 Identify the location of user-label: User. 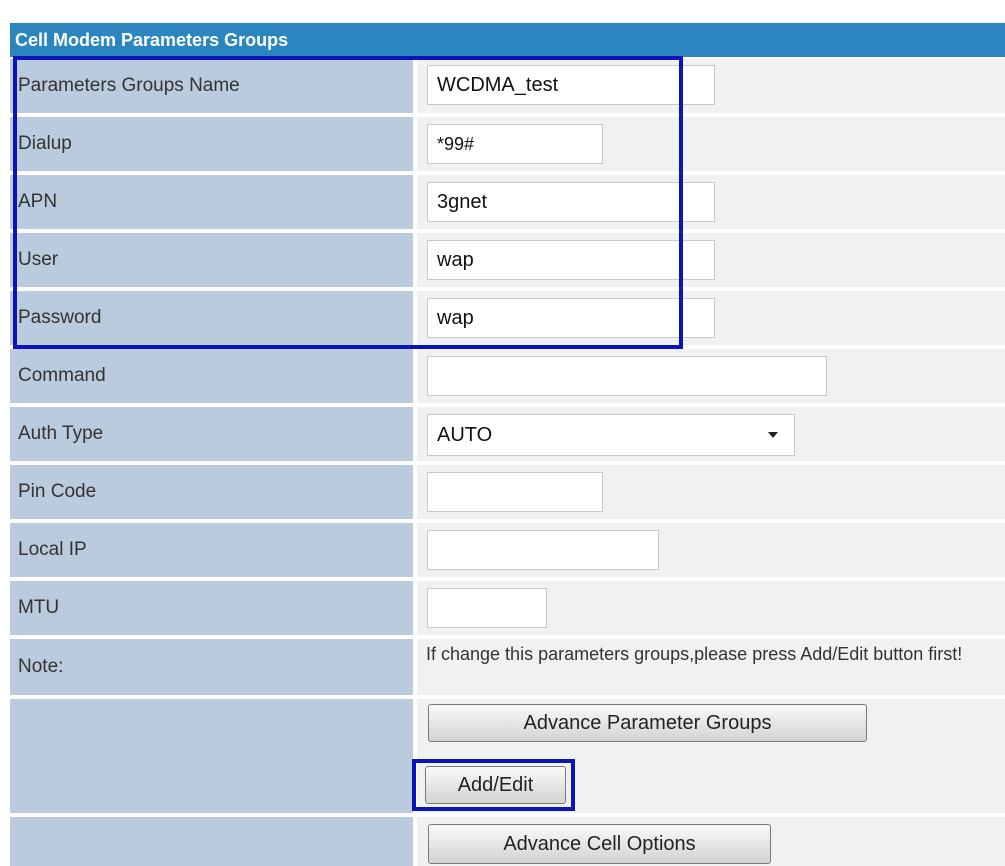
(211, 260).